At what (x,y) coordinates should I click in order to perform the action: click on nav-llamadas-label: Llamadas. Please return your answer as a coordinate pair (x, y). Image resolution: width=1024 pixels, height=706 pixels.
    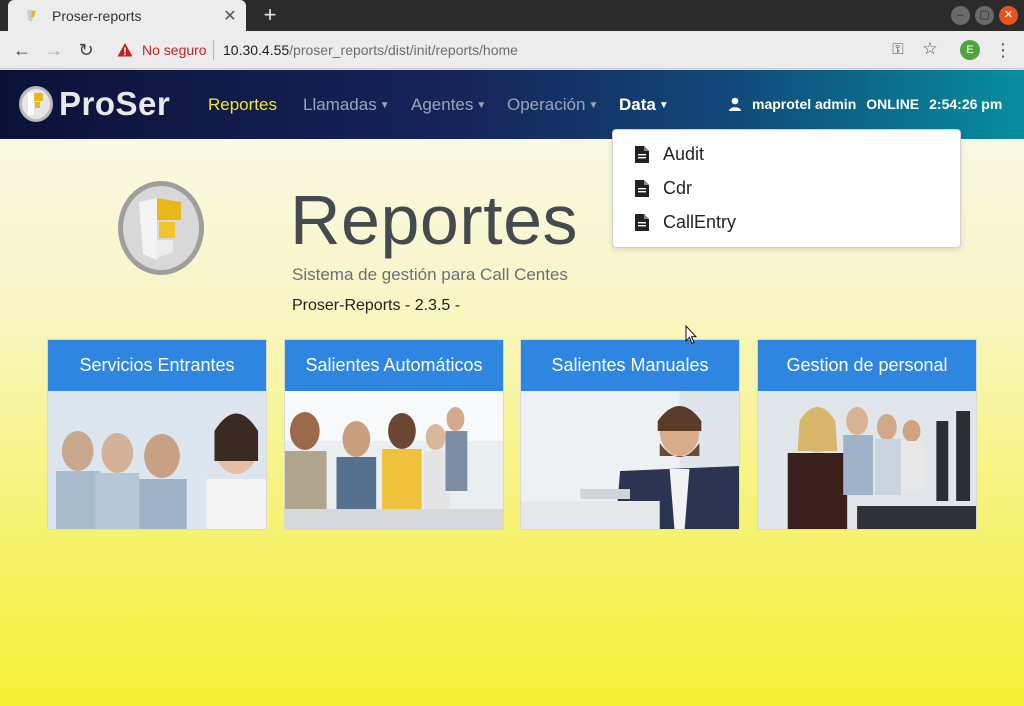
    Looking at the image, I should click on (340, 104).